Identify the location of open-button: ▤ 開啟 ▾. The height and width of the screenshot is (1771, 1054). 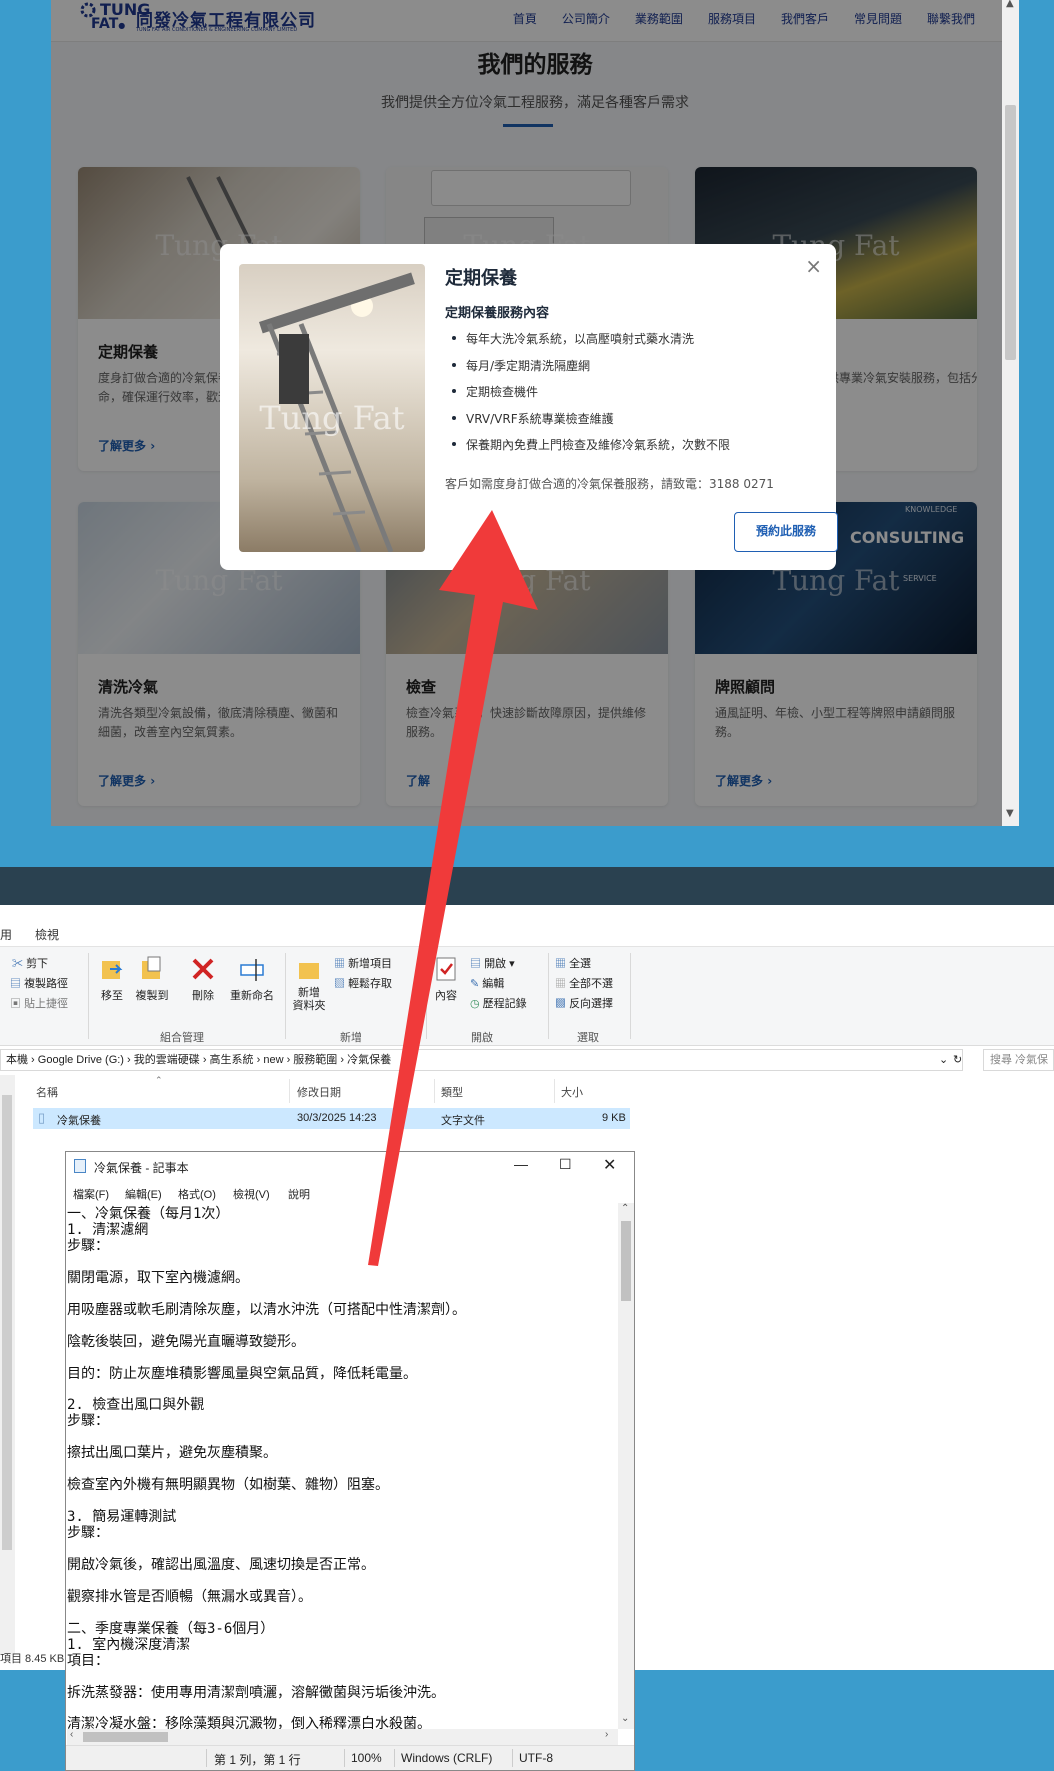
(492, 963).